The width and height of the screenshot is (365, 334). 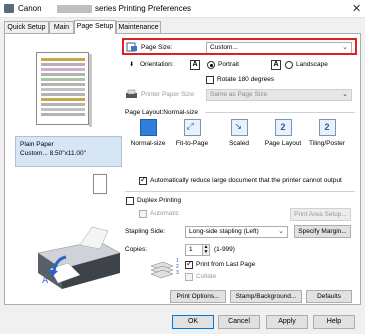 What do you see at coordinates (189, 264) in the screenshot?
I see `print-from-last-checkbox` at bounding box center [189, 264].